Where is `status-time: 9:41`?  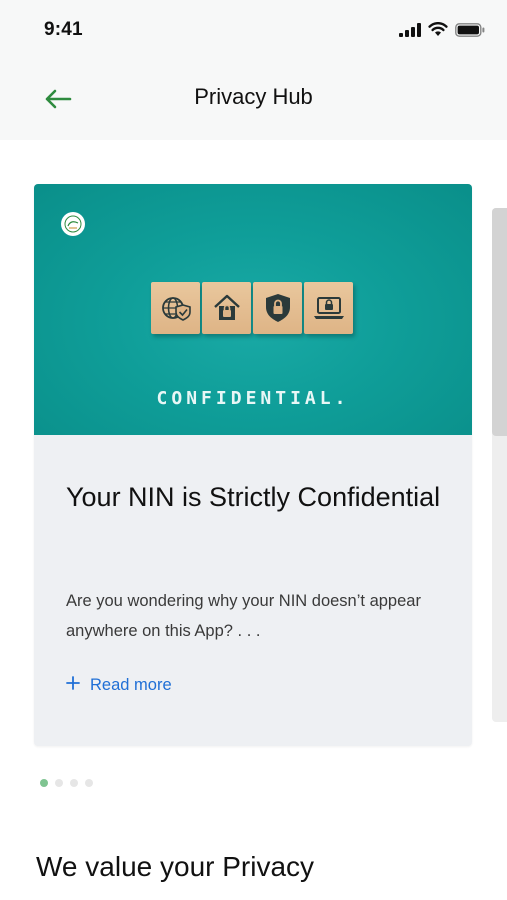
status-time: 9:41 is located at coordinates (63, 29).